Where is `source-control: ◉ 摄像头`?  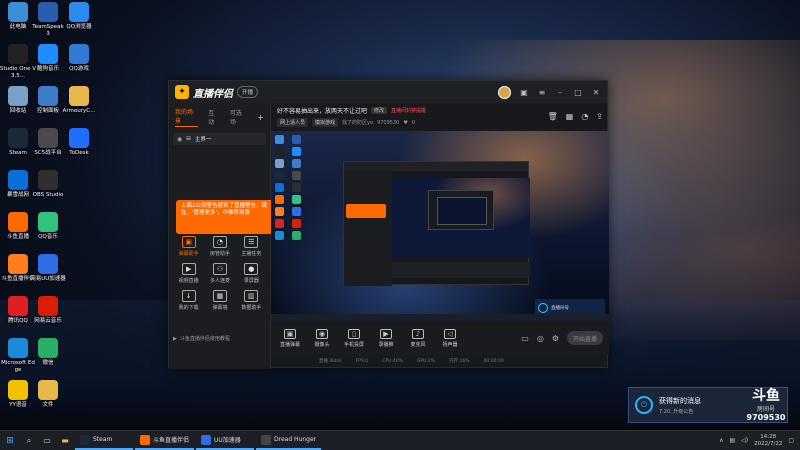 source-control: ◉ 摄像头 is located at coordinates (322, 338).